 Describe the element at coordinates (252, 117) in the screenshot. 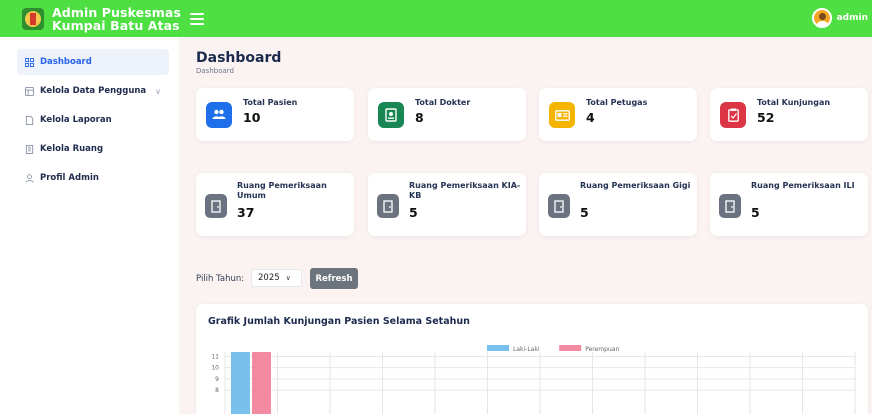

I see `stat-value: 10` at that location.